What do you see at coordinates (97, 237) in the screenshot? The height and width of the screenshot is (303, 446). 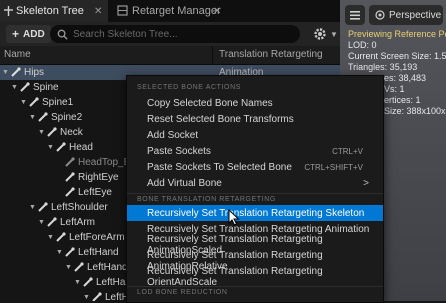 I see `tree-row-label: LeftForeArm` at bounding box center [97, 237].